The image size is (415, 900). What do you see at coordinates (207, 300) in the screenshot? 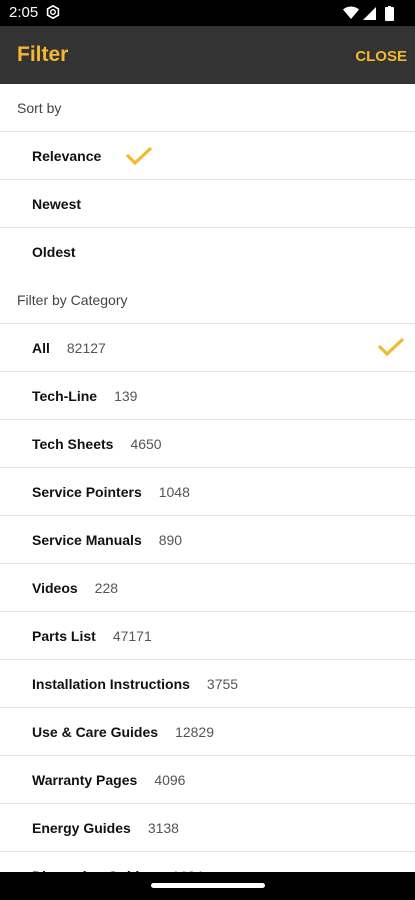
I see `filter-by-category-header: Filter by Category` at bounding box center [207, 300].